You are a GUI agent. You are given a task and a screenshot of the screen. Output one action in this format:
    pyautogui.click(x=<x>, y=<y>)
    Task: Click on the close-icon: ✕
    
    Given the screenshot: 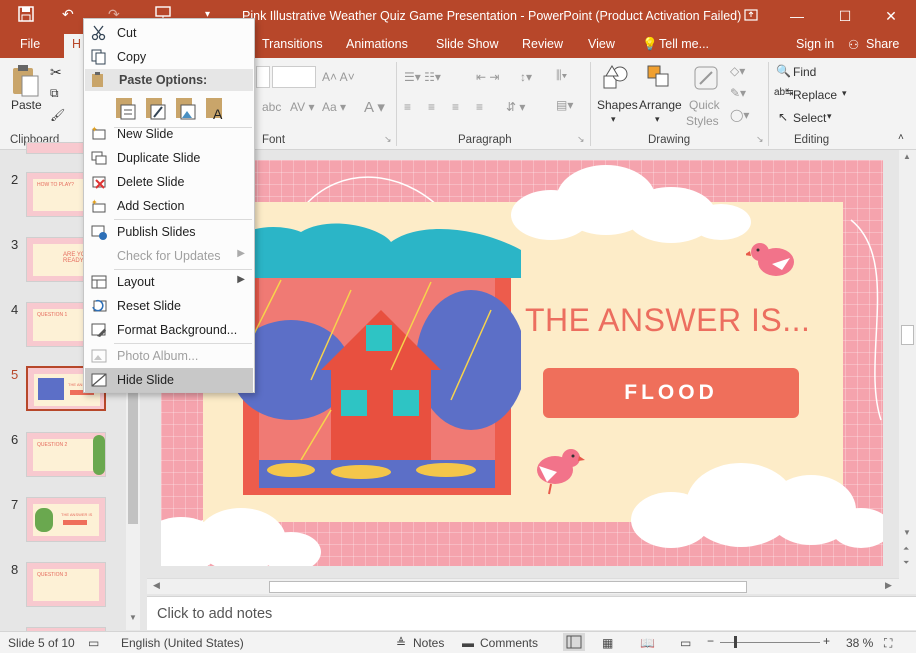 What is the action you would take?
    pyautogui.click(x=891, y=16)
    